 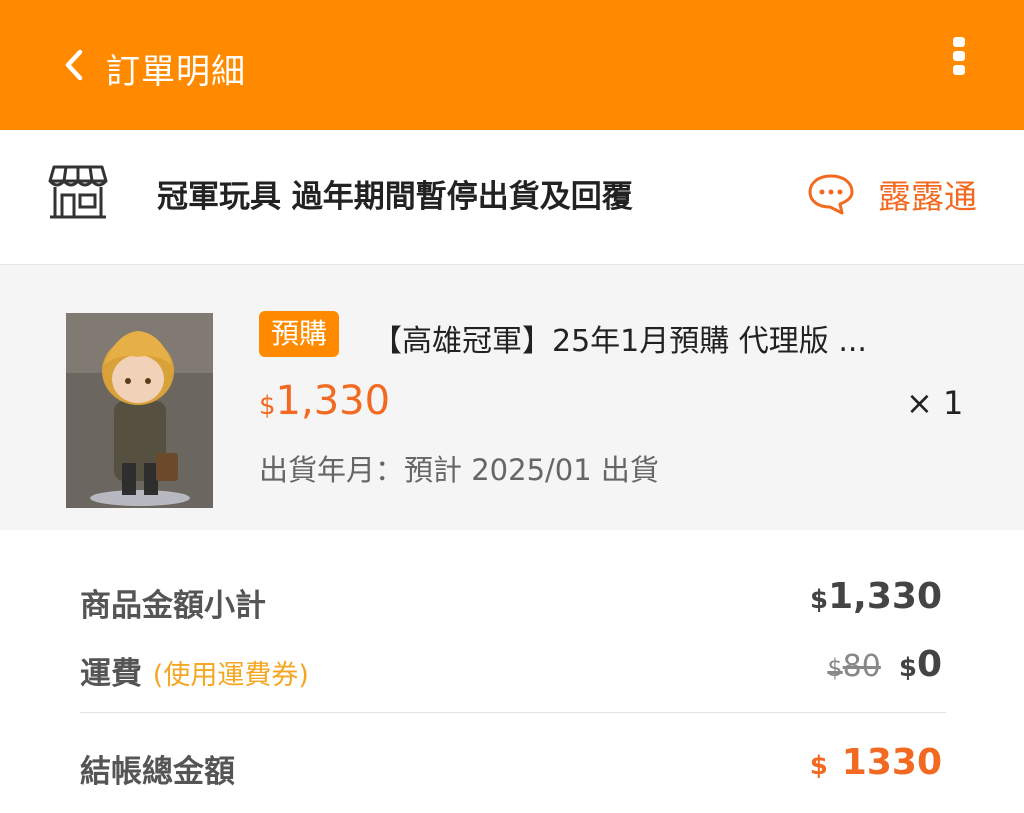 What do you see at coordinates (157, 772) in the screenshot?
I see `total-label: 結帳總金額` at bounding box center [157, 772].